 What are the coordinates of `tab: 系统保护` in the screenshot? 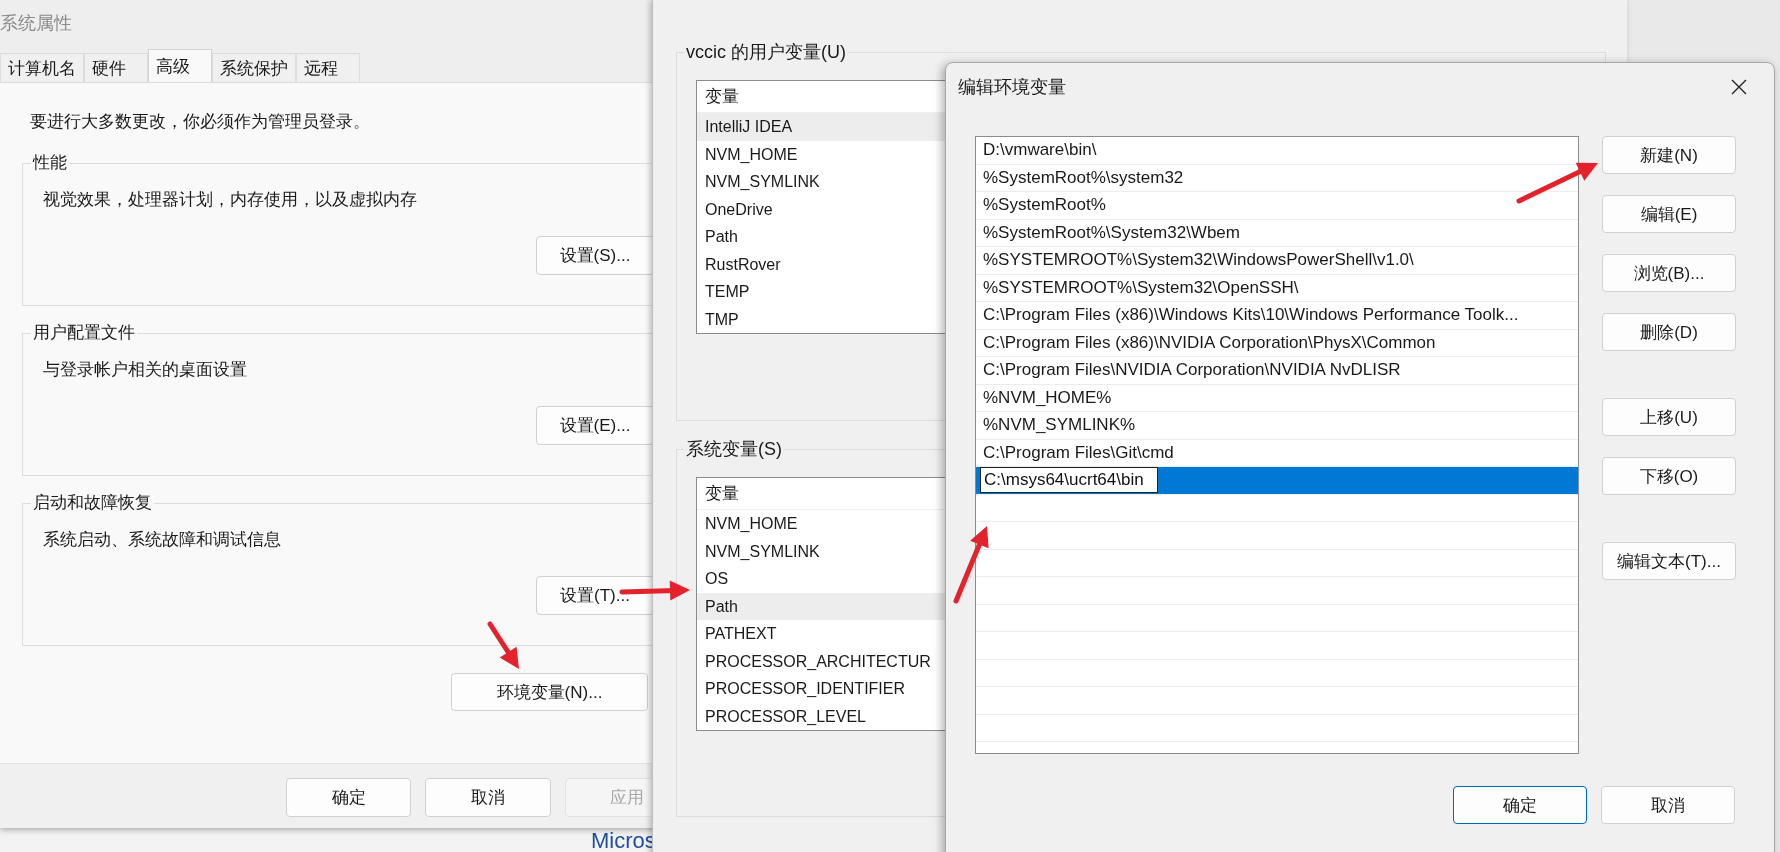 It's located at (254, 67).